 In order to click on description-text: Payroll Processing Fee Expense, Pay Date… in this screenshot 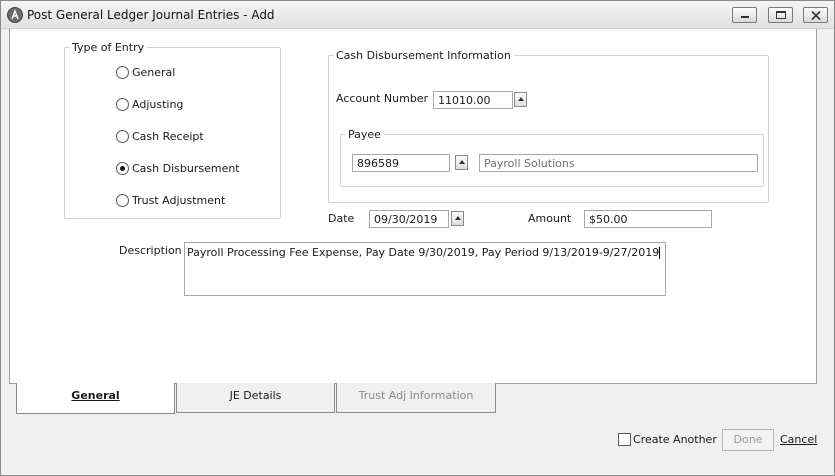, I will do `click(423, 252)`.